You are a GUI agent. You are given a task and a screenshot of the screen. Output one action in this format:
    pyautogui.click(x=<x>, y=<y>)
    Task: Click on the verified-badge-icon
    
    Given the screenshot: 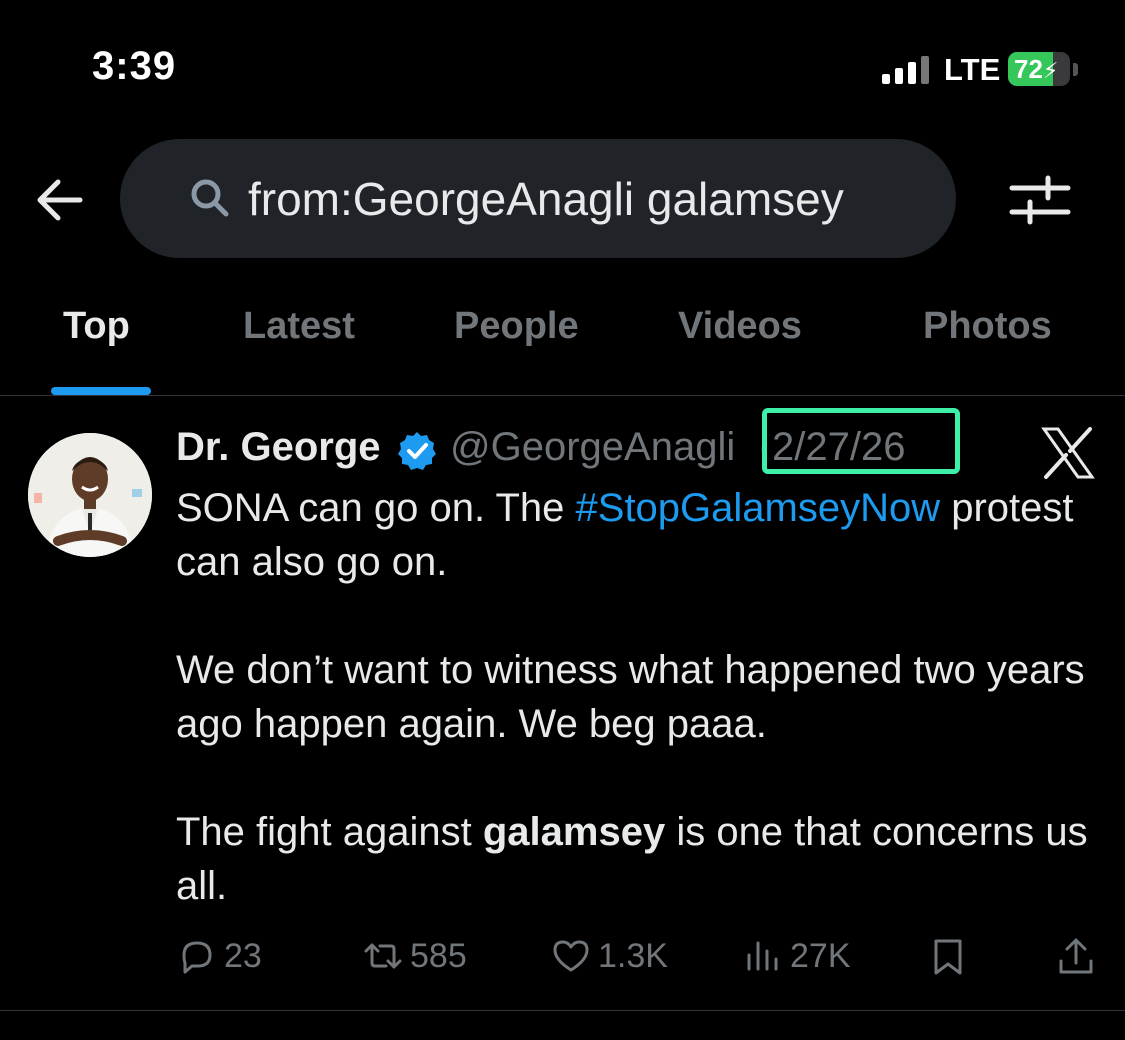 What is the action you would take?
    pyautogui.click(x=417, y=451)
    